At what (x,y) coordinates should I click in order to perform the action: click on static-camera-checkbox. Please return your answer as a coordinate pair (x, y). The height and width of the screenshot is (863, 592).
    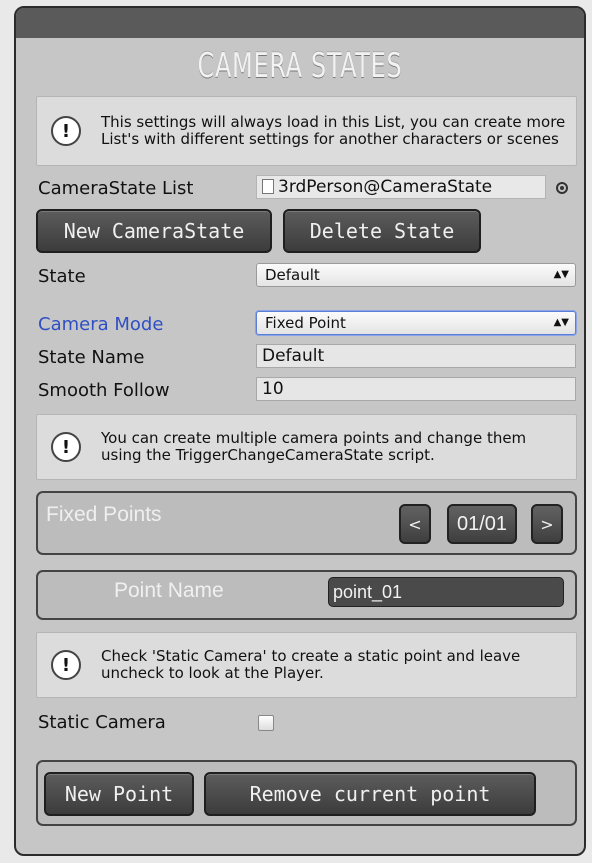
    Looking at the image, I should click on (266, 723).